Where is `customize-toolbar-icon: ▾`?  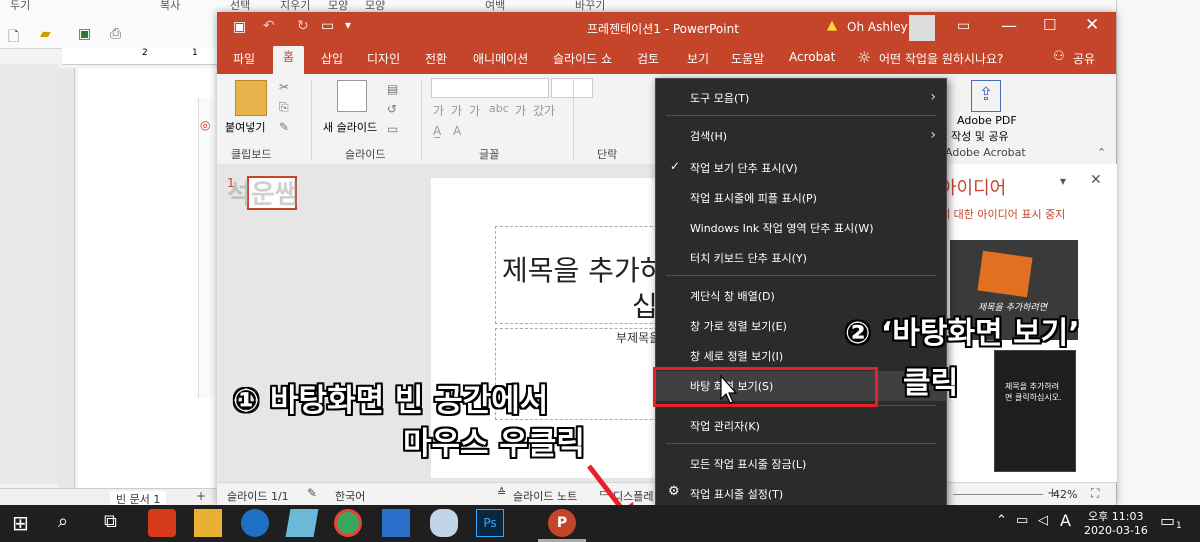 customize-toolbar-icon: ▾ is located at coordinates (348, 25).